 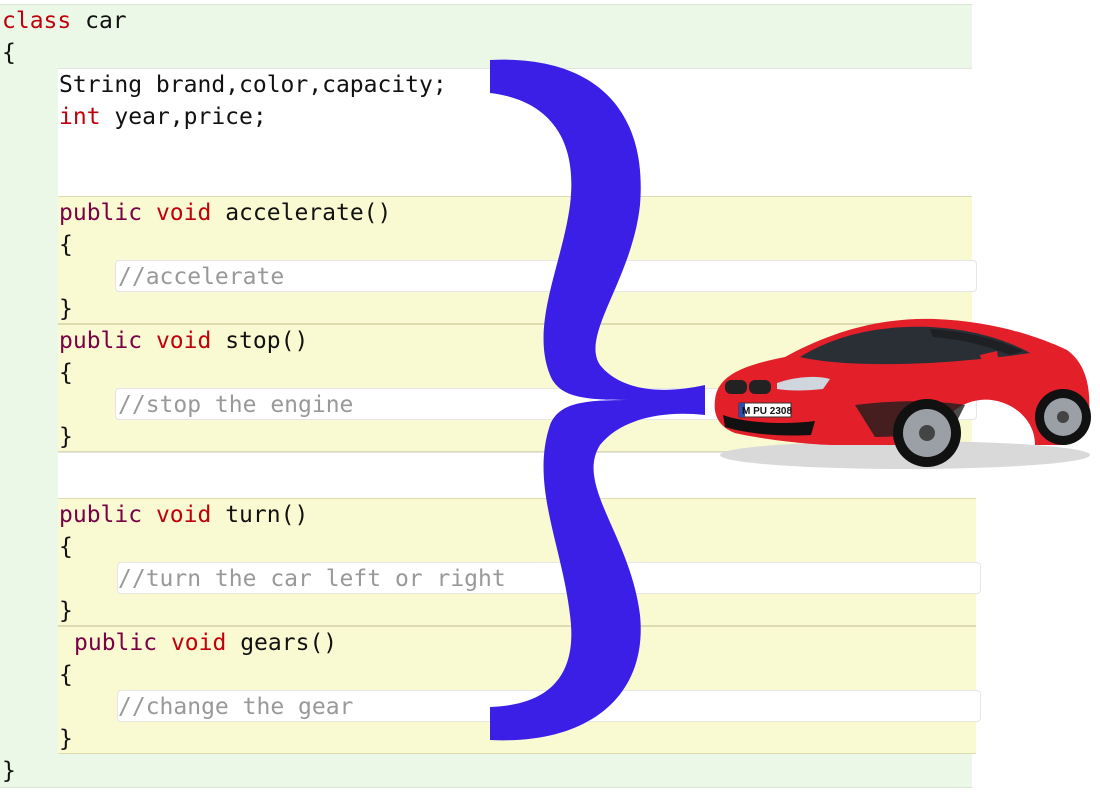 I want to click on method-comment: //turn the car left or right, so click(x=312, y=579).